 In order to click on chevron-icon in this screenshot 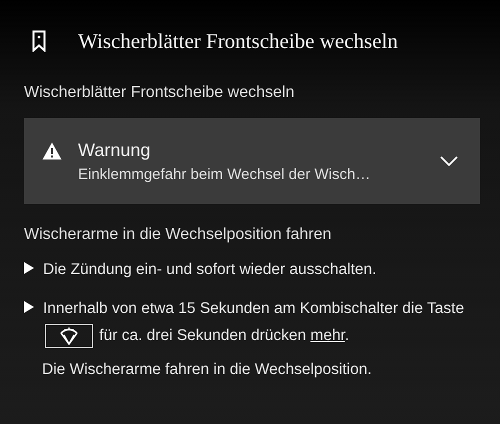, I will do `click(449, 161)`.